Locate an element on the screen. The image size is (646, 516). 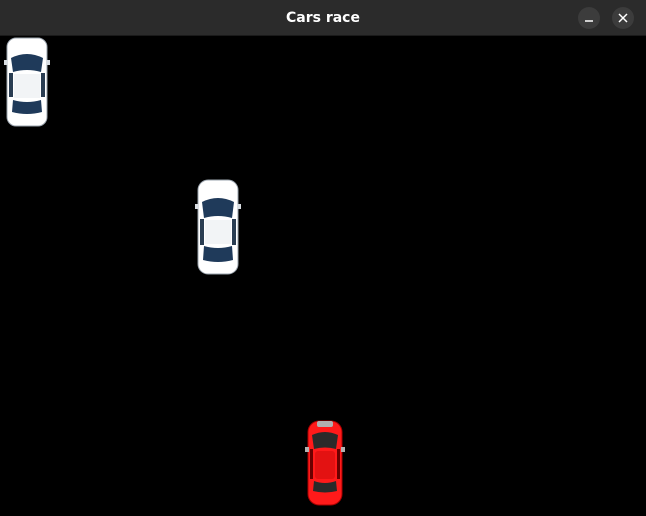
minimize-button is located at coordinates (589, 18).